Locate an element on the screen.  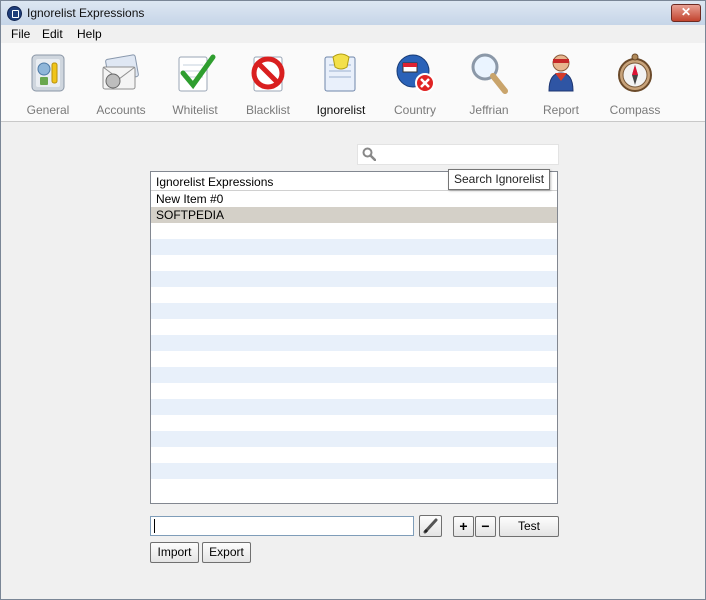
toolbar-country: Country is located at coordinates (415, 83).